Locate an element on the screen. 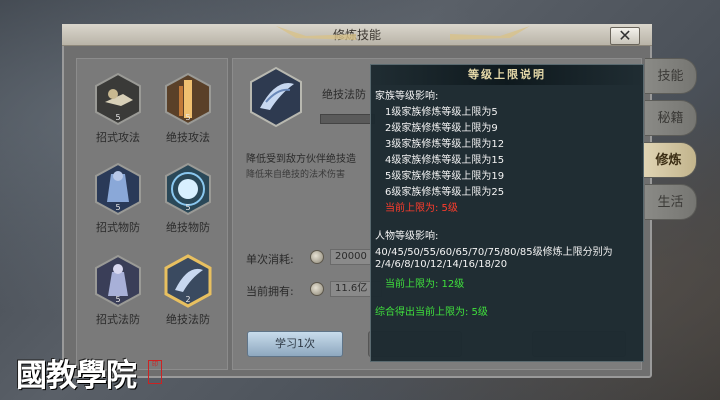 This screenshot has height=400, width=720. owned-label: 当前拥有: is located at coordinates (270, 291).